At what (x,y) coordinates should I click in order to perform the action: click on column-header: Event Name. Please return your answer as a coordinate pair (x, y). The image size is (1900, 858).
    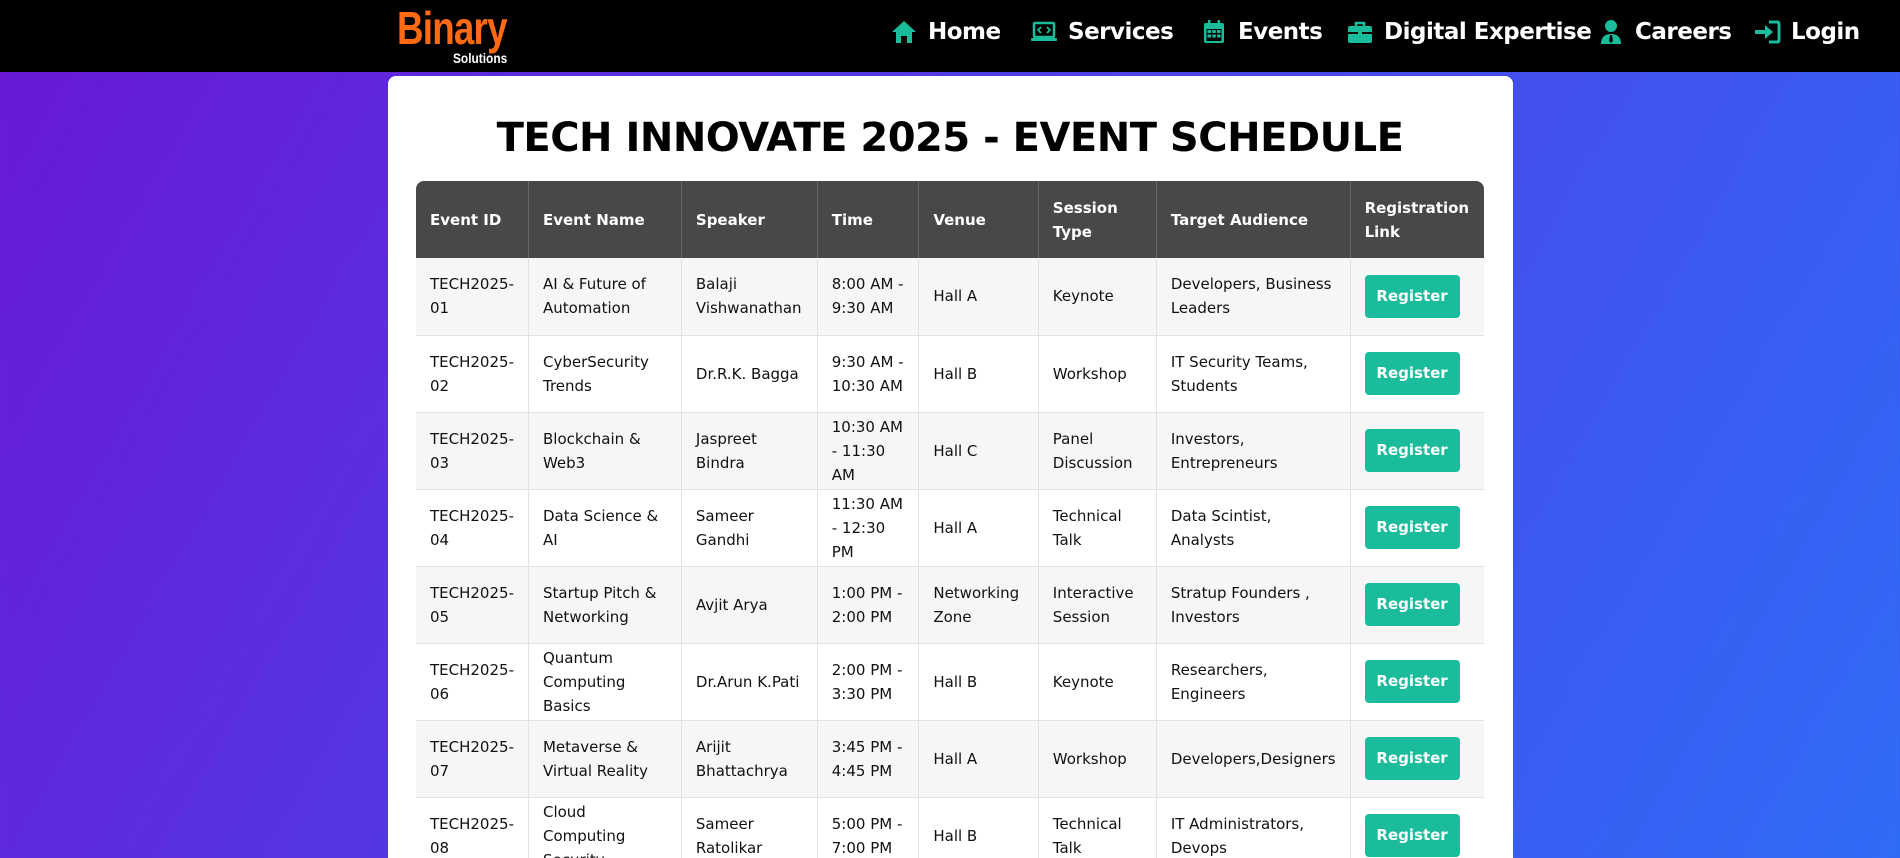
    Looking at the image, I should click on (605, 219).